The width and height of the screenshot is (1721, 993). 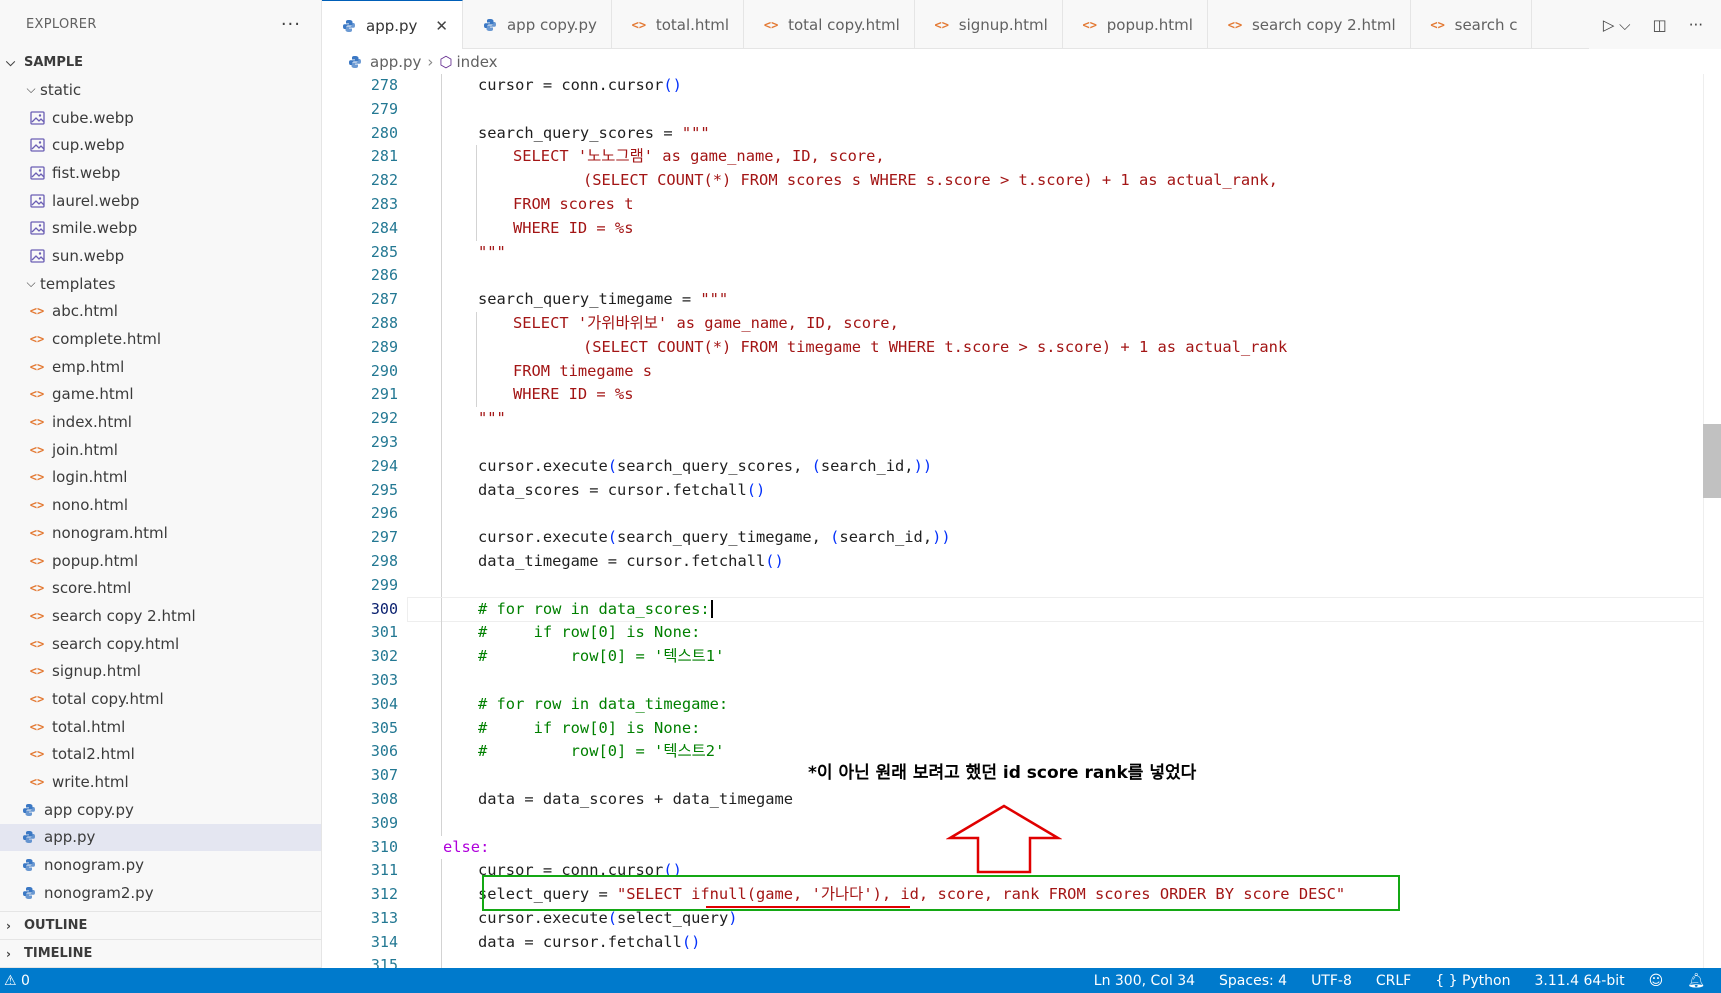 What do you see at coordinates (1055, 918) in the screenshot?
I see `code-line: cursor.execute(select_query)` at bounding box center [1055, 918].